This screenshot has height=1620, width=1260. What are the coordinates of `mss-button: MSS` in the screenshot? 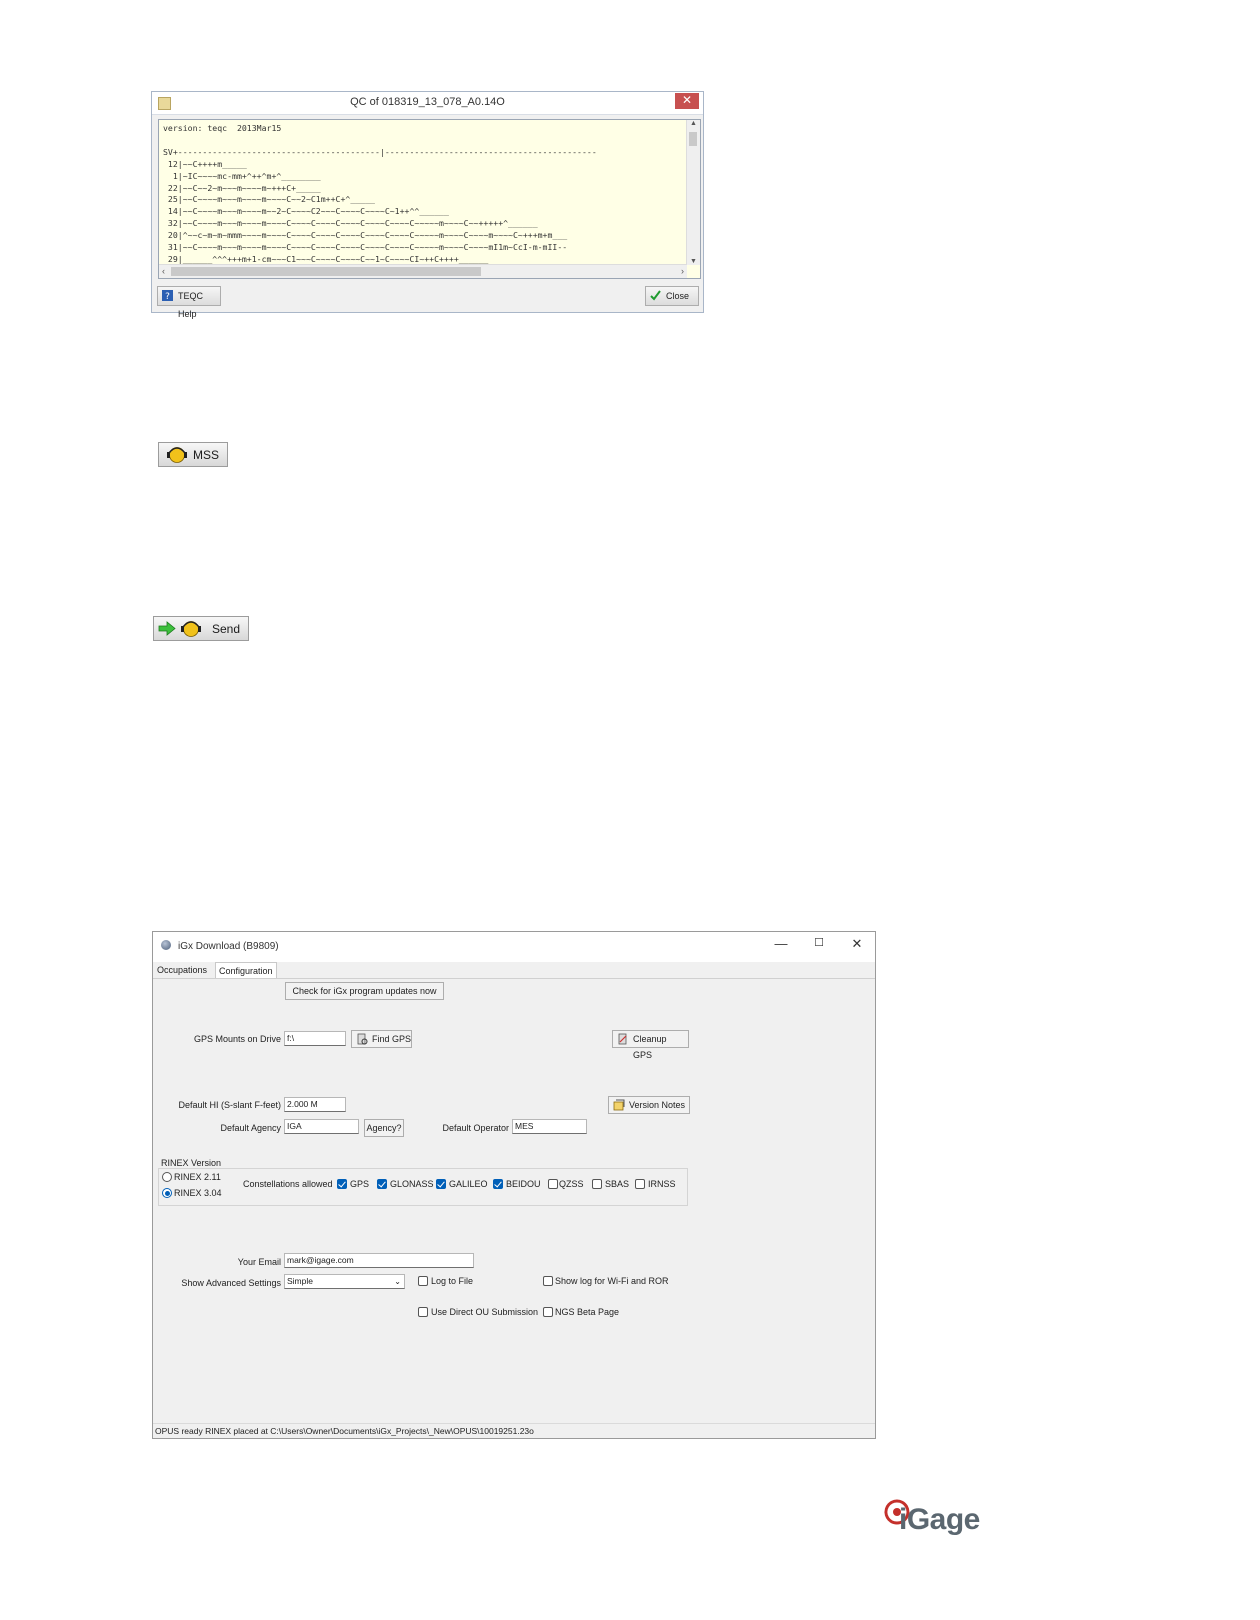 It's located at (193, 454).